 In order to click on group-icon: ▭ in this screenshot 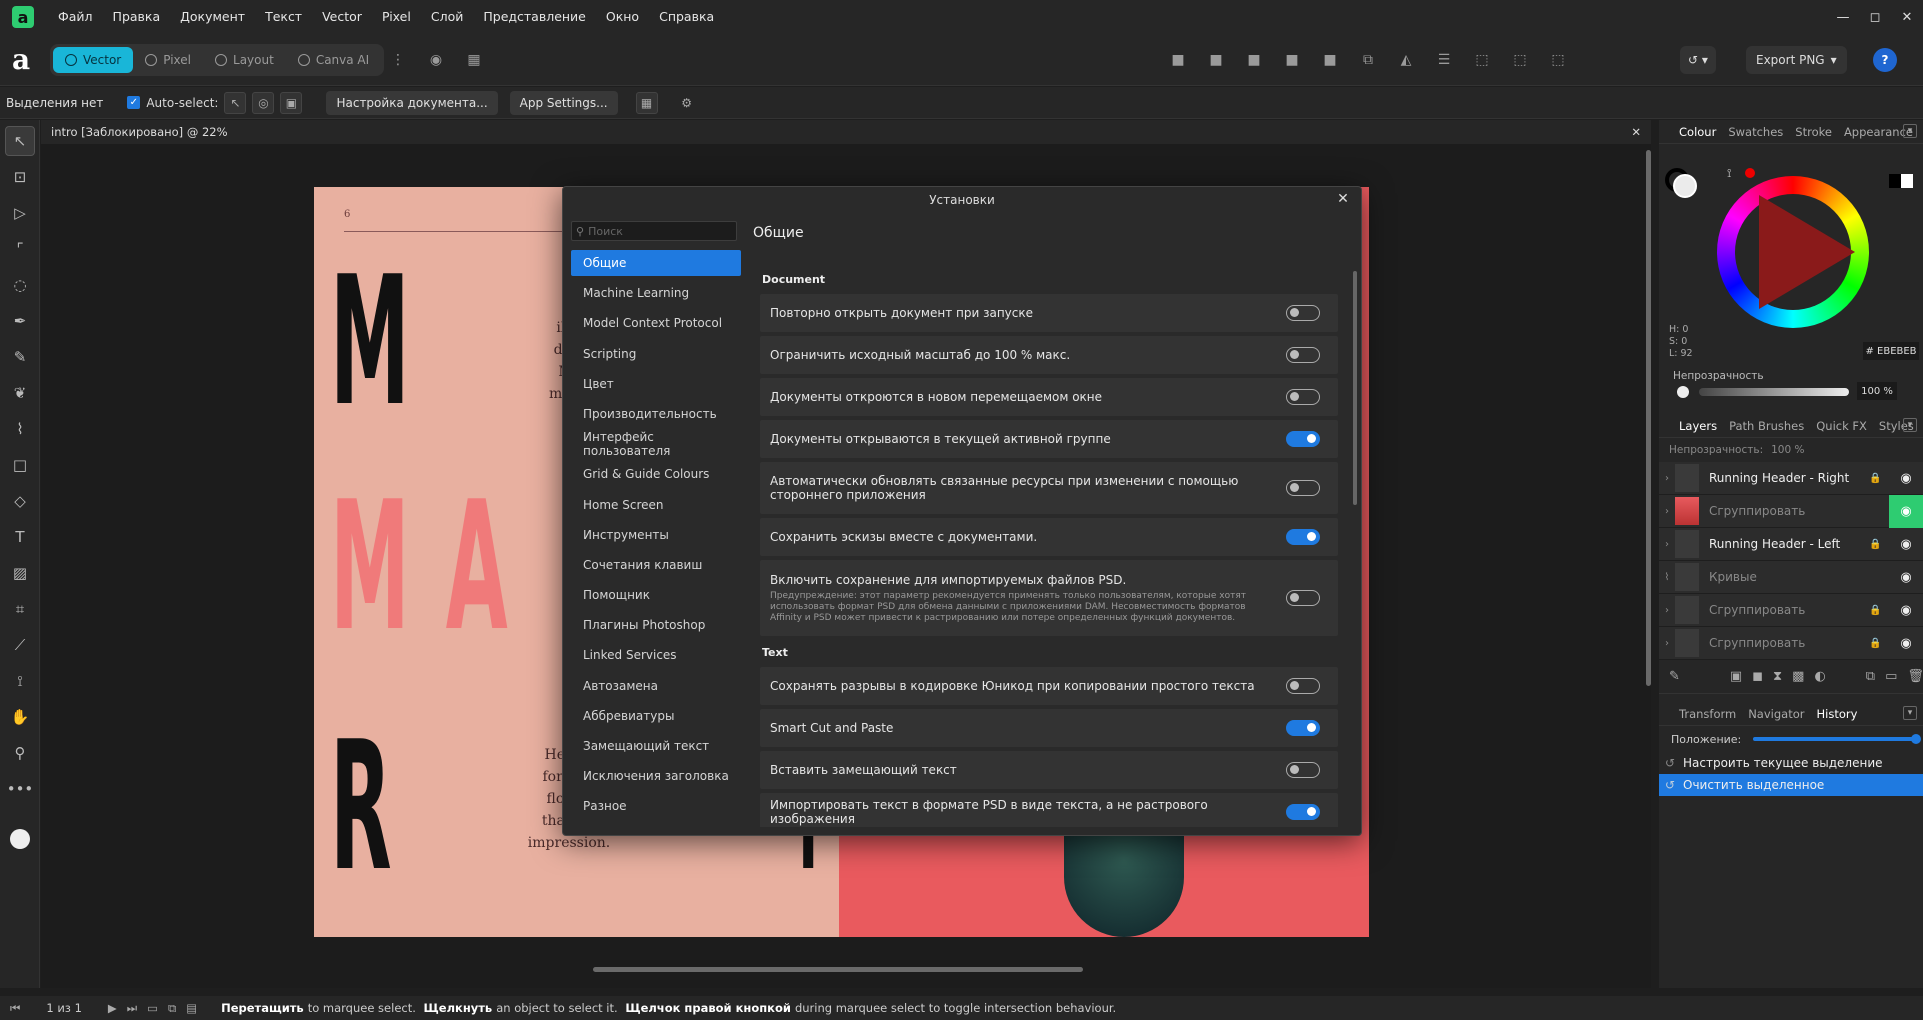, I will do `click(1891, 676)`.